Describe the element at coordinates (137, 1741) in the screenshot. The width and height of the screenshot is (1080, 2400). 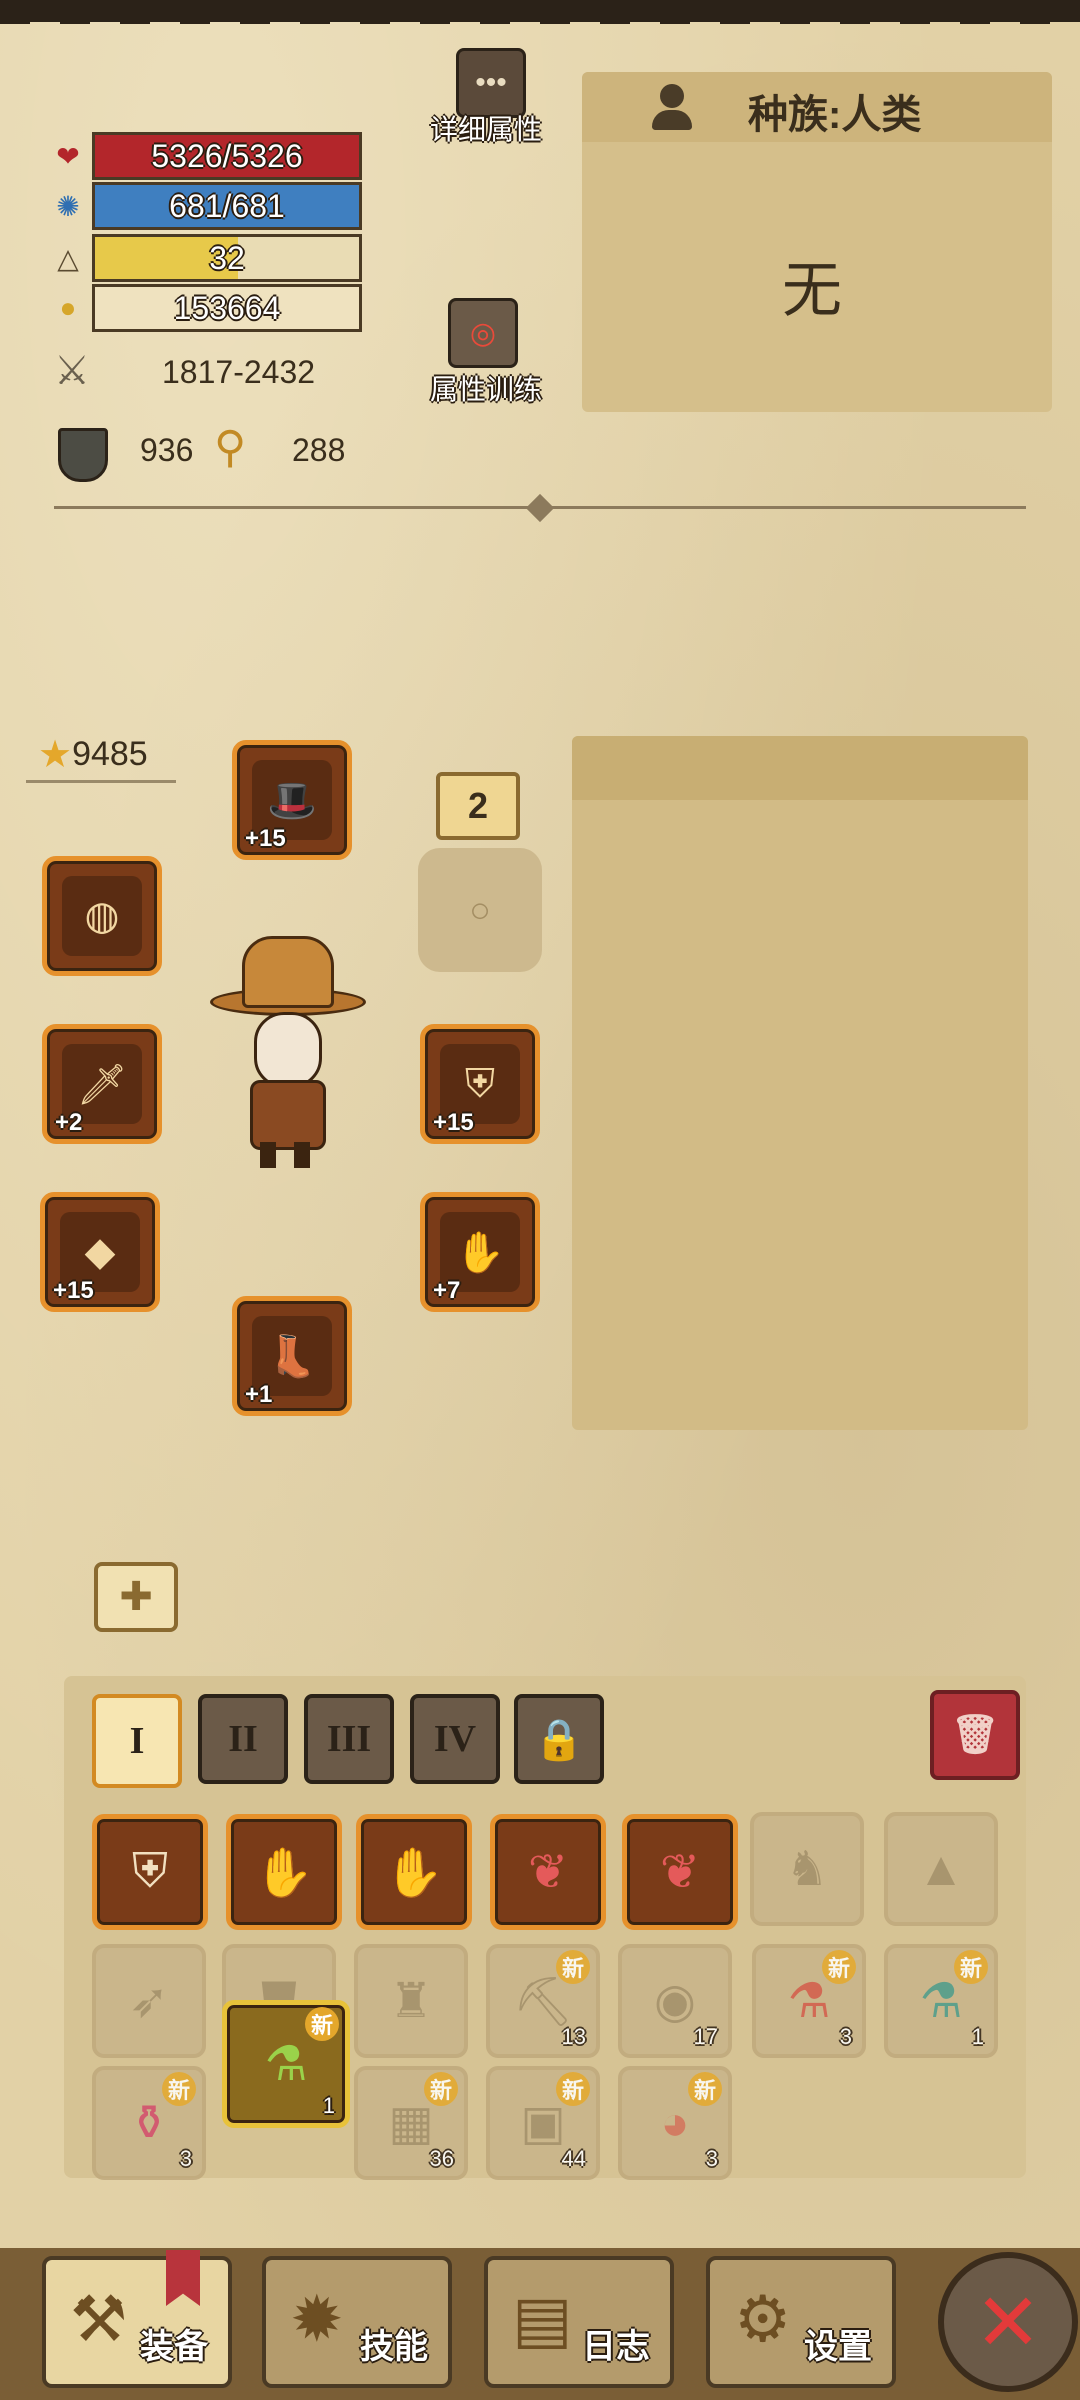
I see `tab-1: I` at that location.